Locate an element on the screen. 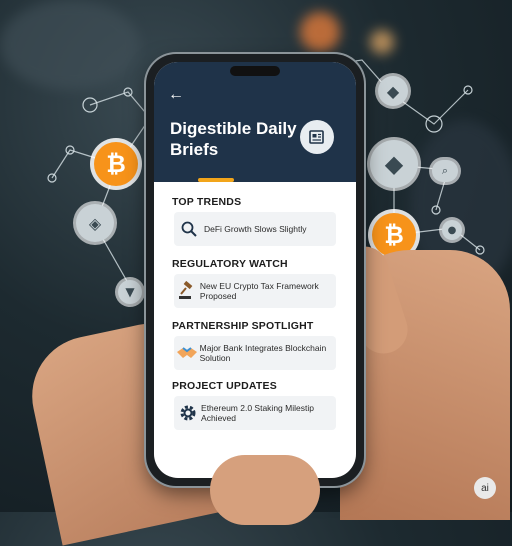 Image resolution: width=512 pixels, height=546 pixels. brief-card-top-trends: DeFi Growth Slows Slightly is located at coordinates (255, 229).